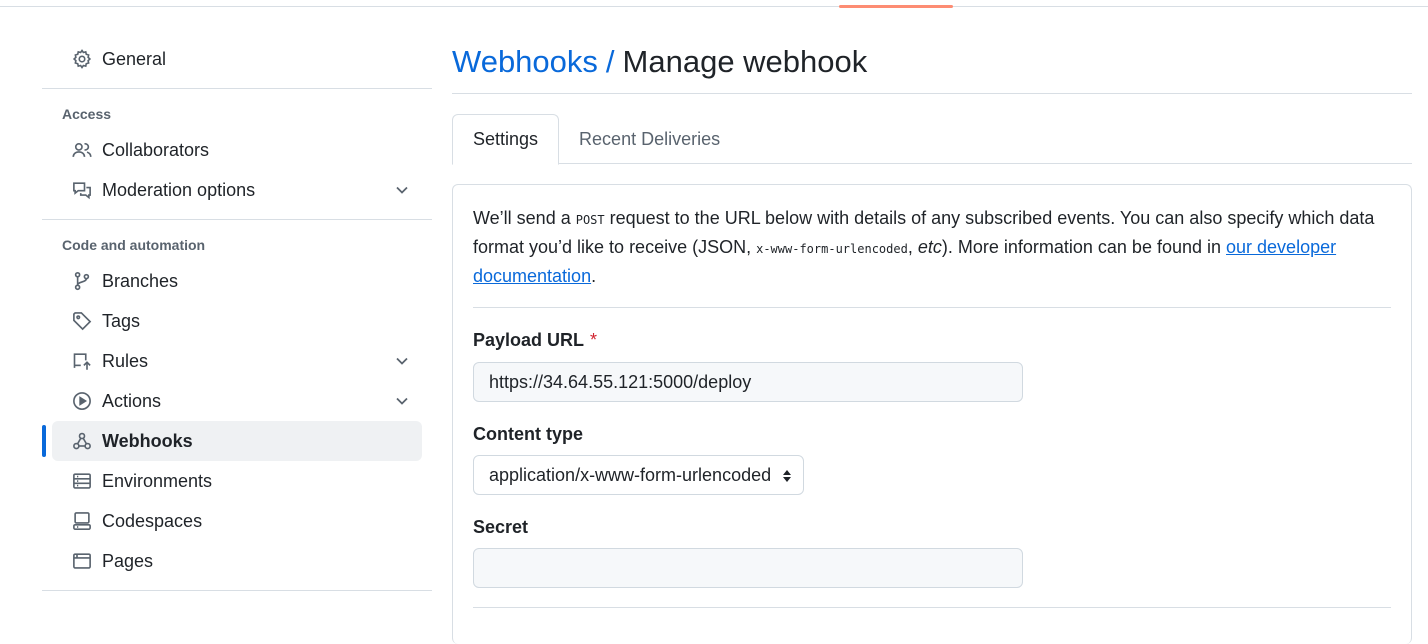  Describe the element at coordinates (140, 280) in the screenshot. I see `sidebar-item-label: Branches` at that location.